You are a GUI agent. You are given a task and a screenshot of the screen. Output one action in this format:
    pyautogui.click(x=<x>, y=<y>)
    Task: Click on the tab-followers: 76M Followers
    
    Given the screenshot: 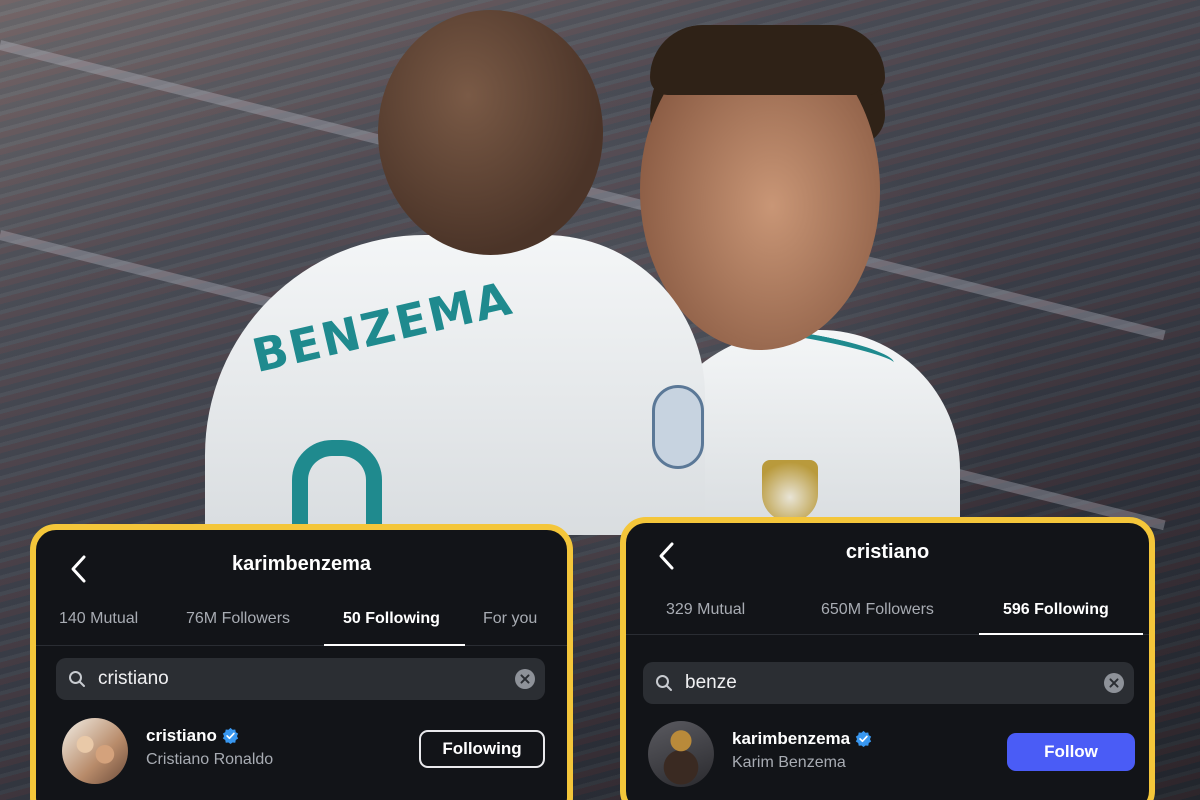 What is the action you would take?
    pyautogui.click(x=238, y=619)
    